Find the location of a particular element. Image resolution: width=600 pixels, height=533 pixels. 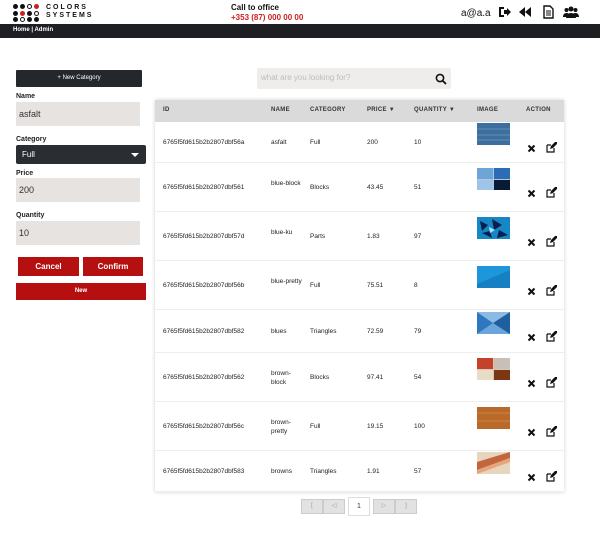

cell-quantity: 100 is located at coordinates (419, 426).